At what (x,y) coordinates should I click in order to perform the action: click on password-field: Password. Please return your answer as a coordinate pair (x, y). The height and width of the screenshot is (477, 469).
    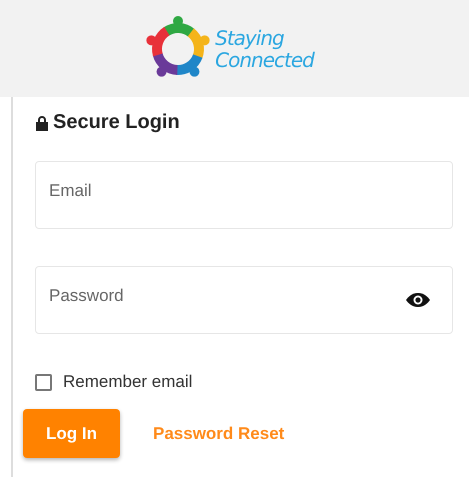
    Looking at the image, I should click on (244, 300).